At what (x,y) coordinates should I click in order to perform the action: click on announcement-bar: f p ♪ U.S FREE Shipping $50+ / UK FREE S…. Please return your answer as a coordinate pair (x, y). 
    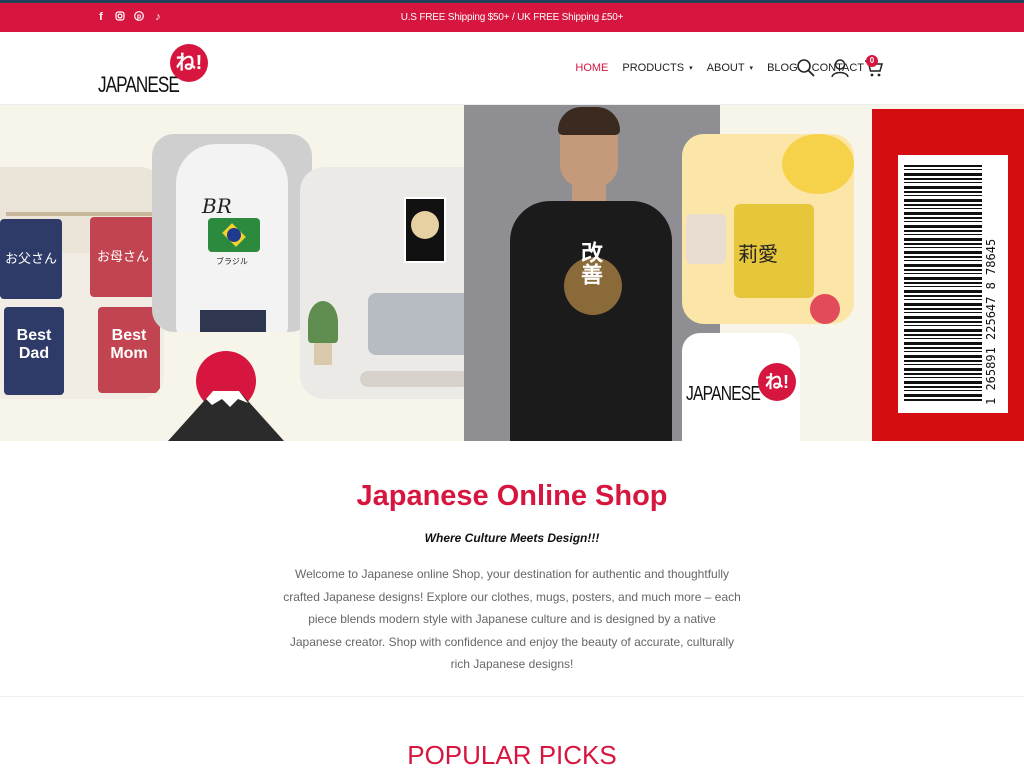
    Looking at the image, I should click on (512, 17).